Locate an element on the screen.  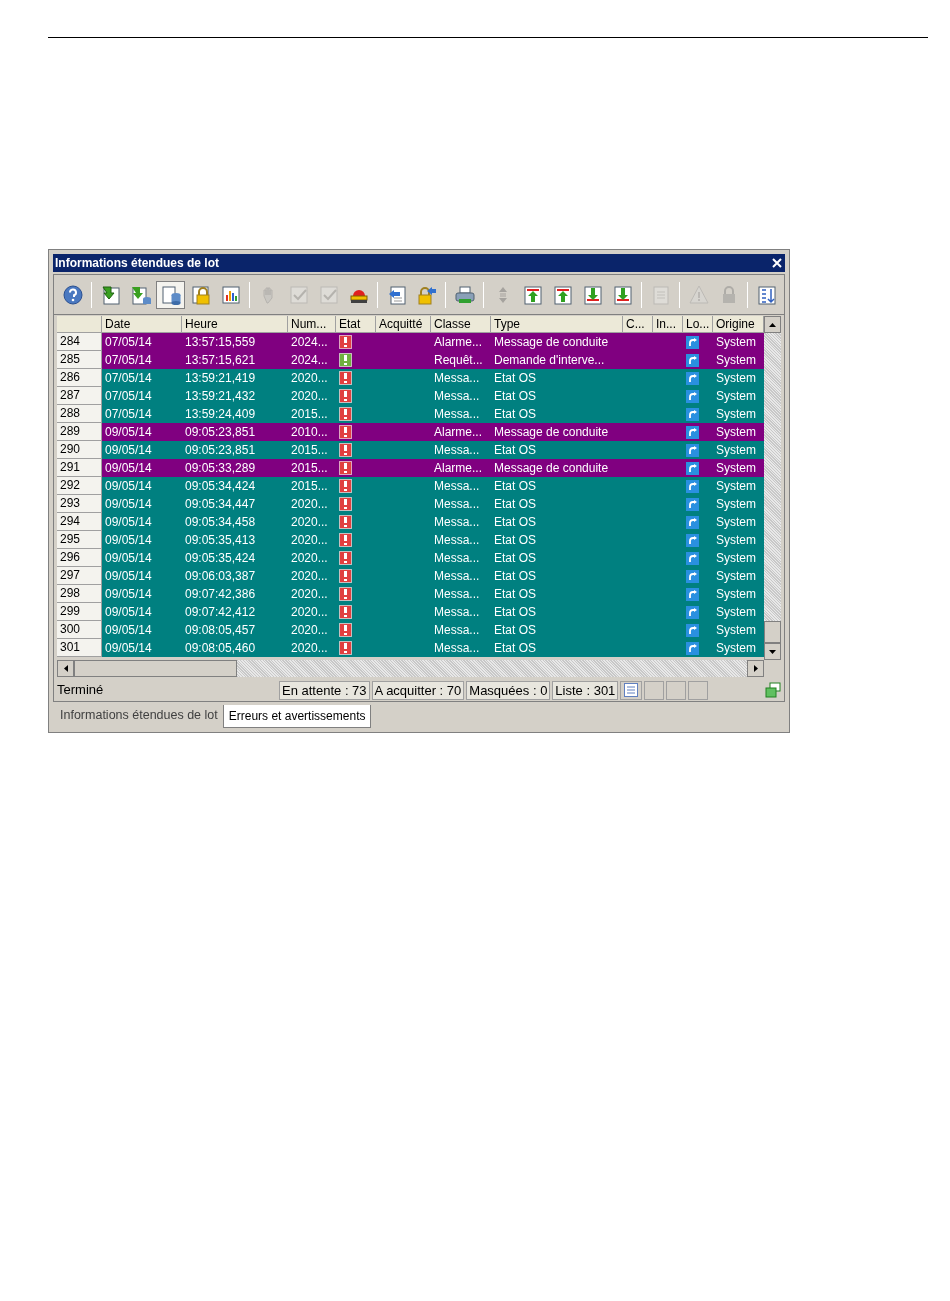
table-cell-text: 09:08:05,460 is located at coordinates (220, 648).